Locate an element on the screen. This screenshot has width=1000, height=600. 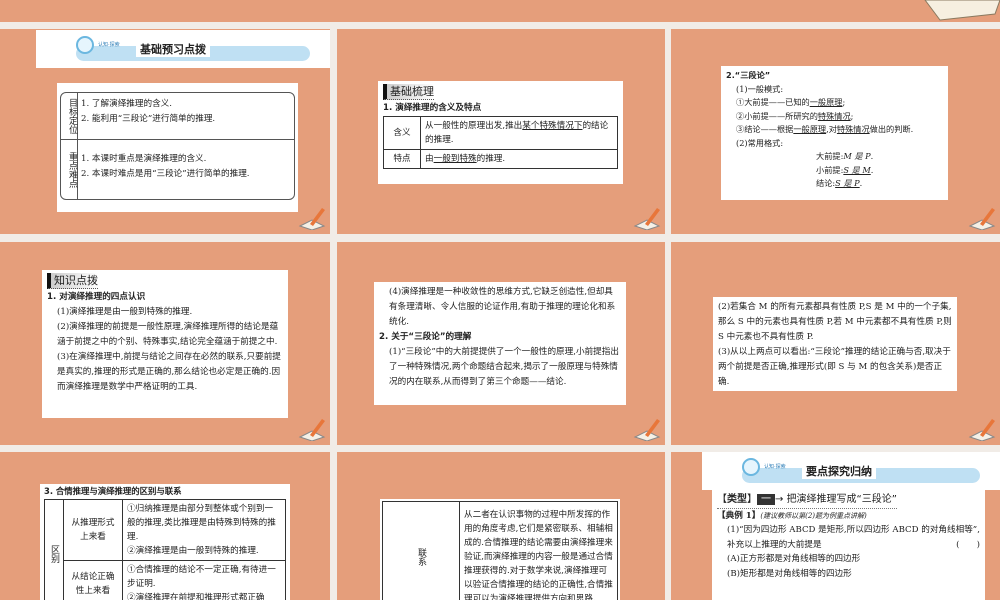
content-heading: 2. 关于“三段论”的理解 is located at coordinates (425, 337).